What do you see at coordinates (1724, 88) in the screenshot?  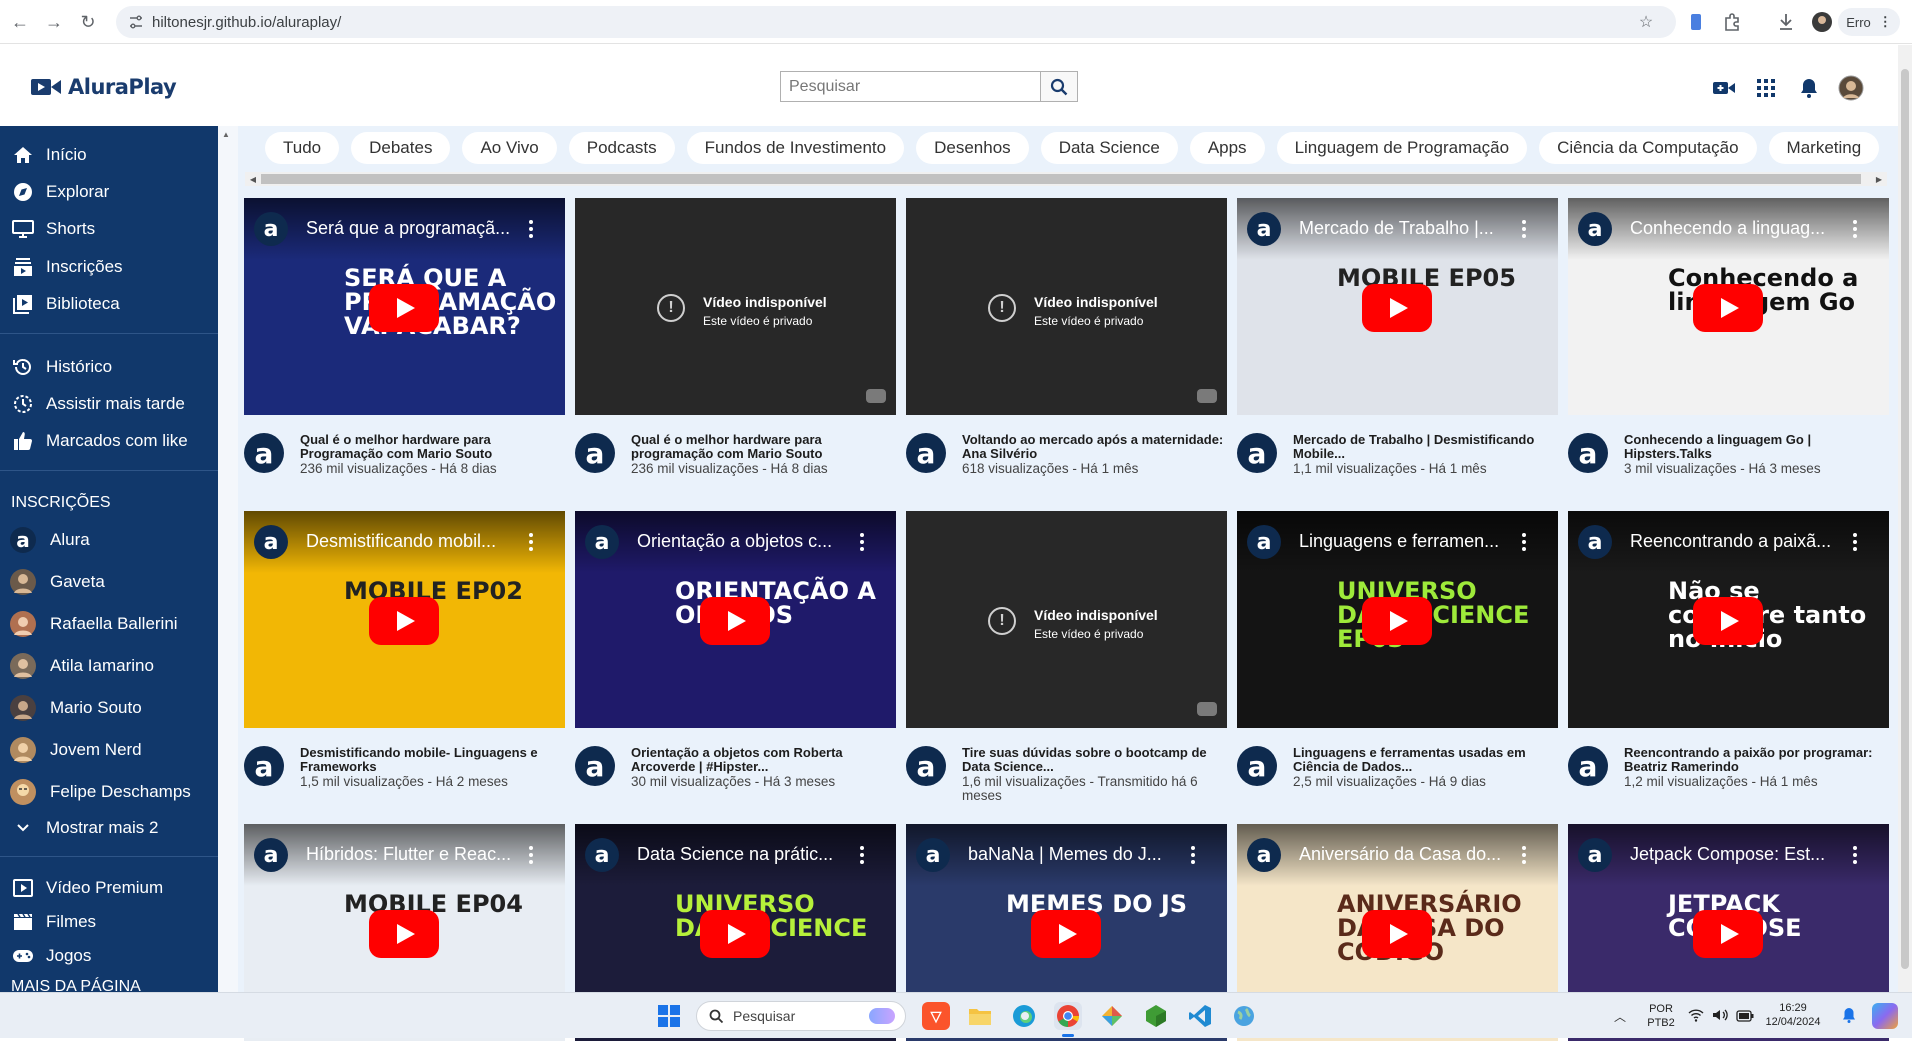 I see `create-video-icon` at bounding box center [1724, 88].